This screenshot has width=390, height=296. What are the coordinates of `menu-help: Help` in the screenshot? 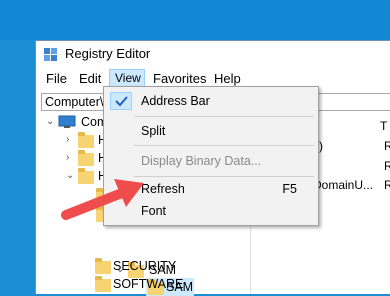 It's located at (227, 78).